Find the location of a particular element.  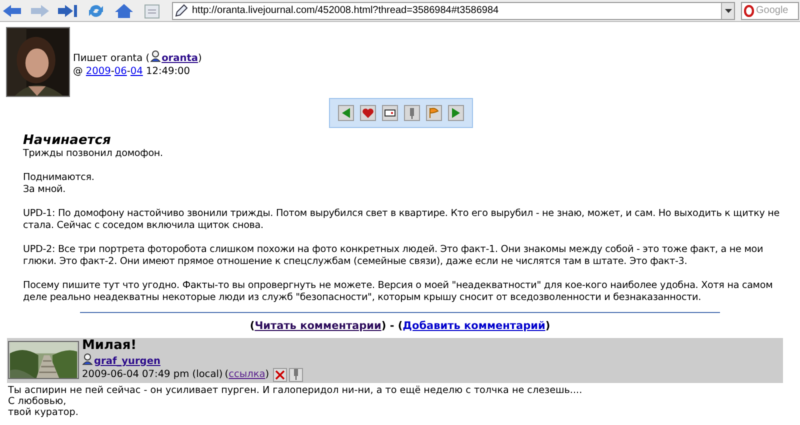

home-icon is located at coordinates (124, 11).